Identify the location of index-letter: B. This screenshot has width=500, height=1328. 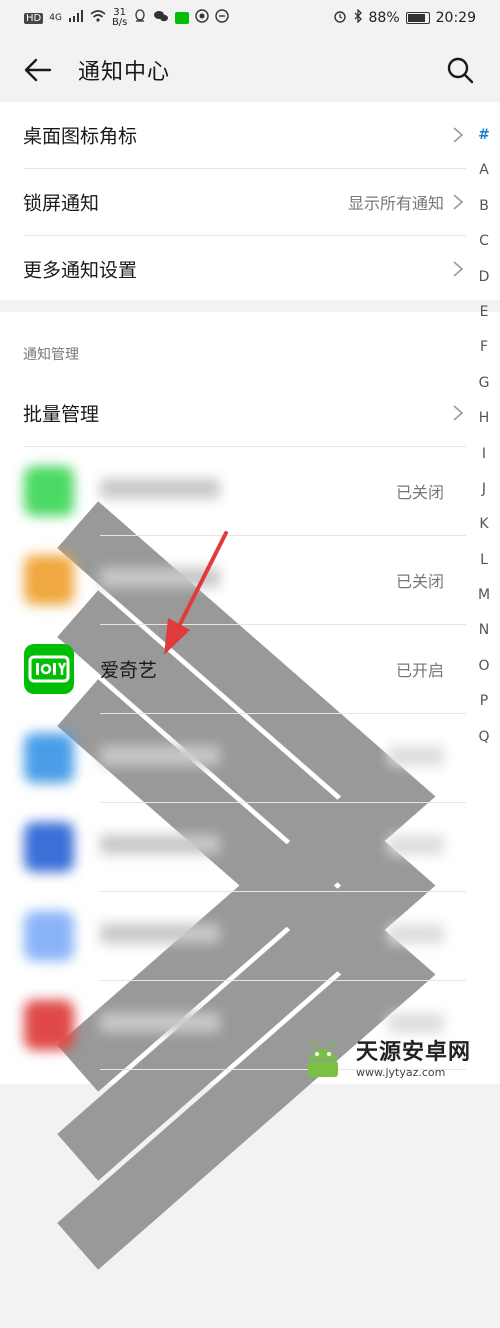
(484, 206).